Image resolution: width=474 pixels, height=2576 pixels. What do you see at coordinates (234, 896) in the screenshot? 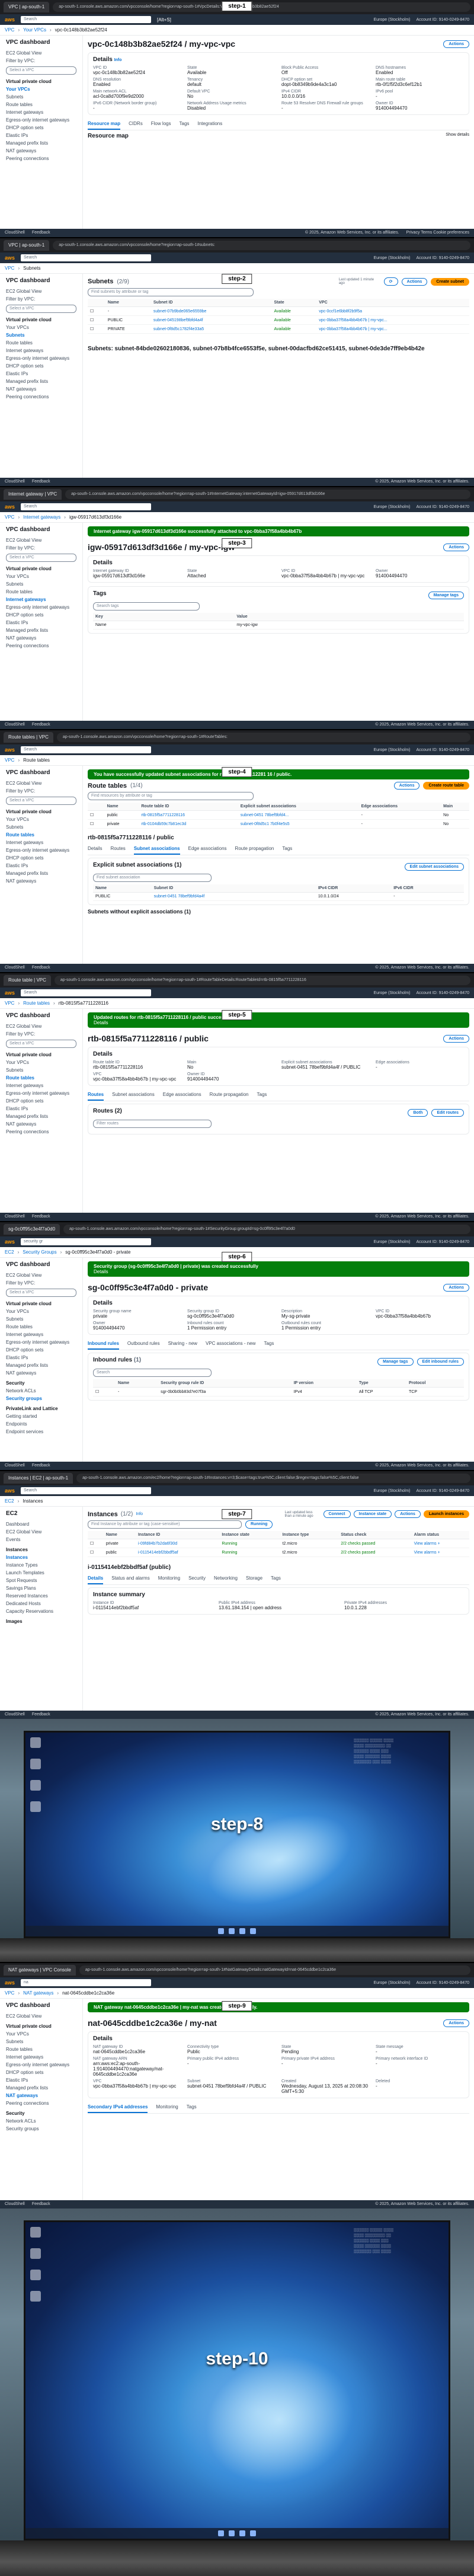
I see `assoc-subnet-id: subnet-0451 78bef9bfd4a4f` at bounding box center [234, 896].